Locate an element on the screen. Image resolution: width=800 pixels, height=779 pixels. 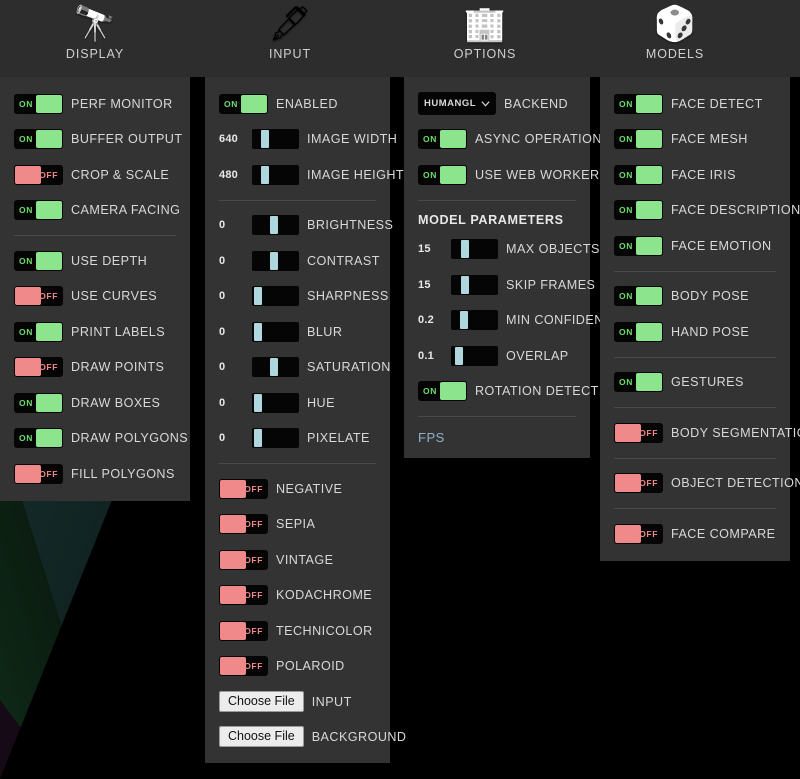
control-row: ON PERF MONITOR is located at coordinates (95, 104).